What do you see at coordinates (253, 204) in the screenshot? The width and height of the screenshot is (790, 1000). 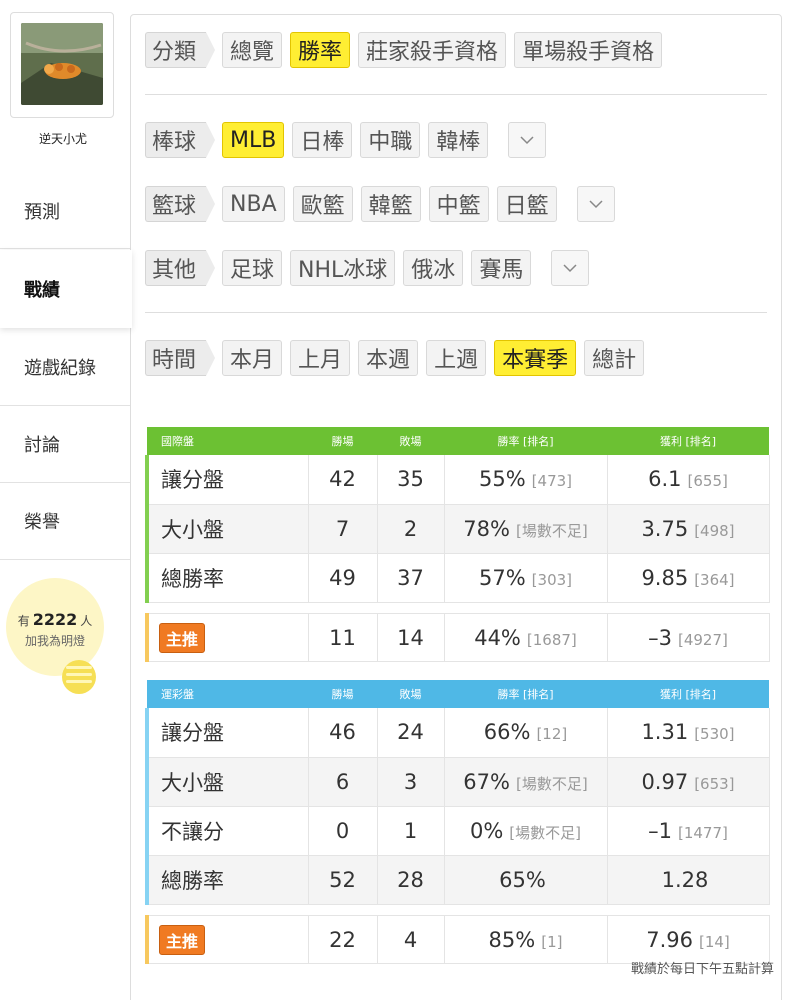 I see `basketball-option-nba: NBA` at bounding box center [253, 204].